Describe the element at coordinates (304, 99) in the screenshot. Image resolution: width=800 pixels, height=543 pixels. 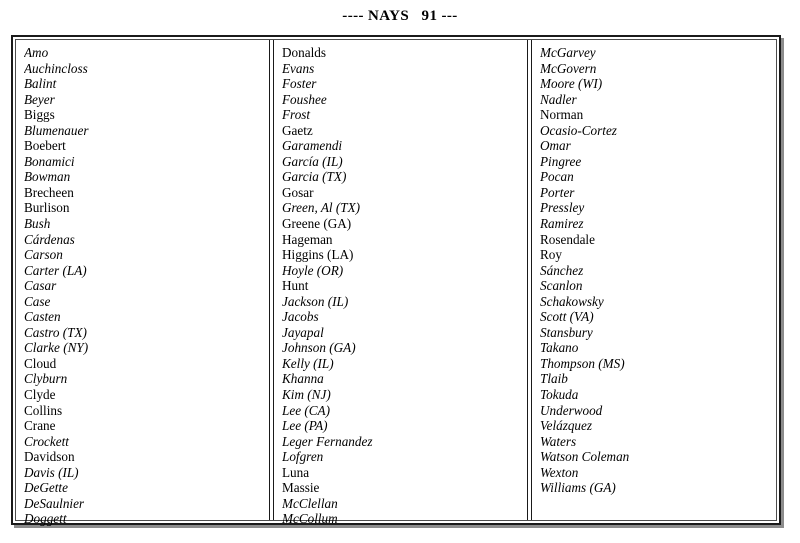
I see `voter-name-entry: Foushee` at that location.